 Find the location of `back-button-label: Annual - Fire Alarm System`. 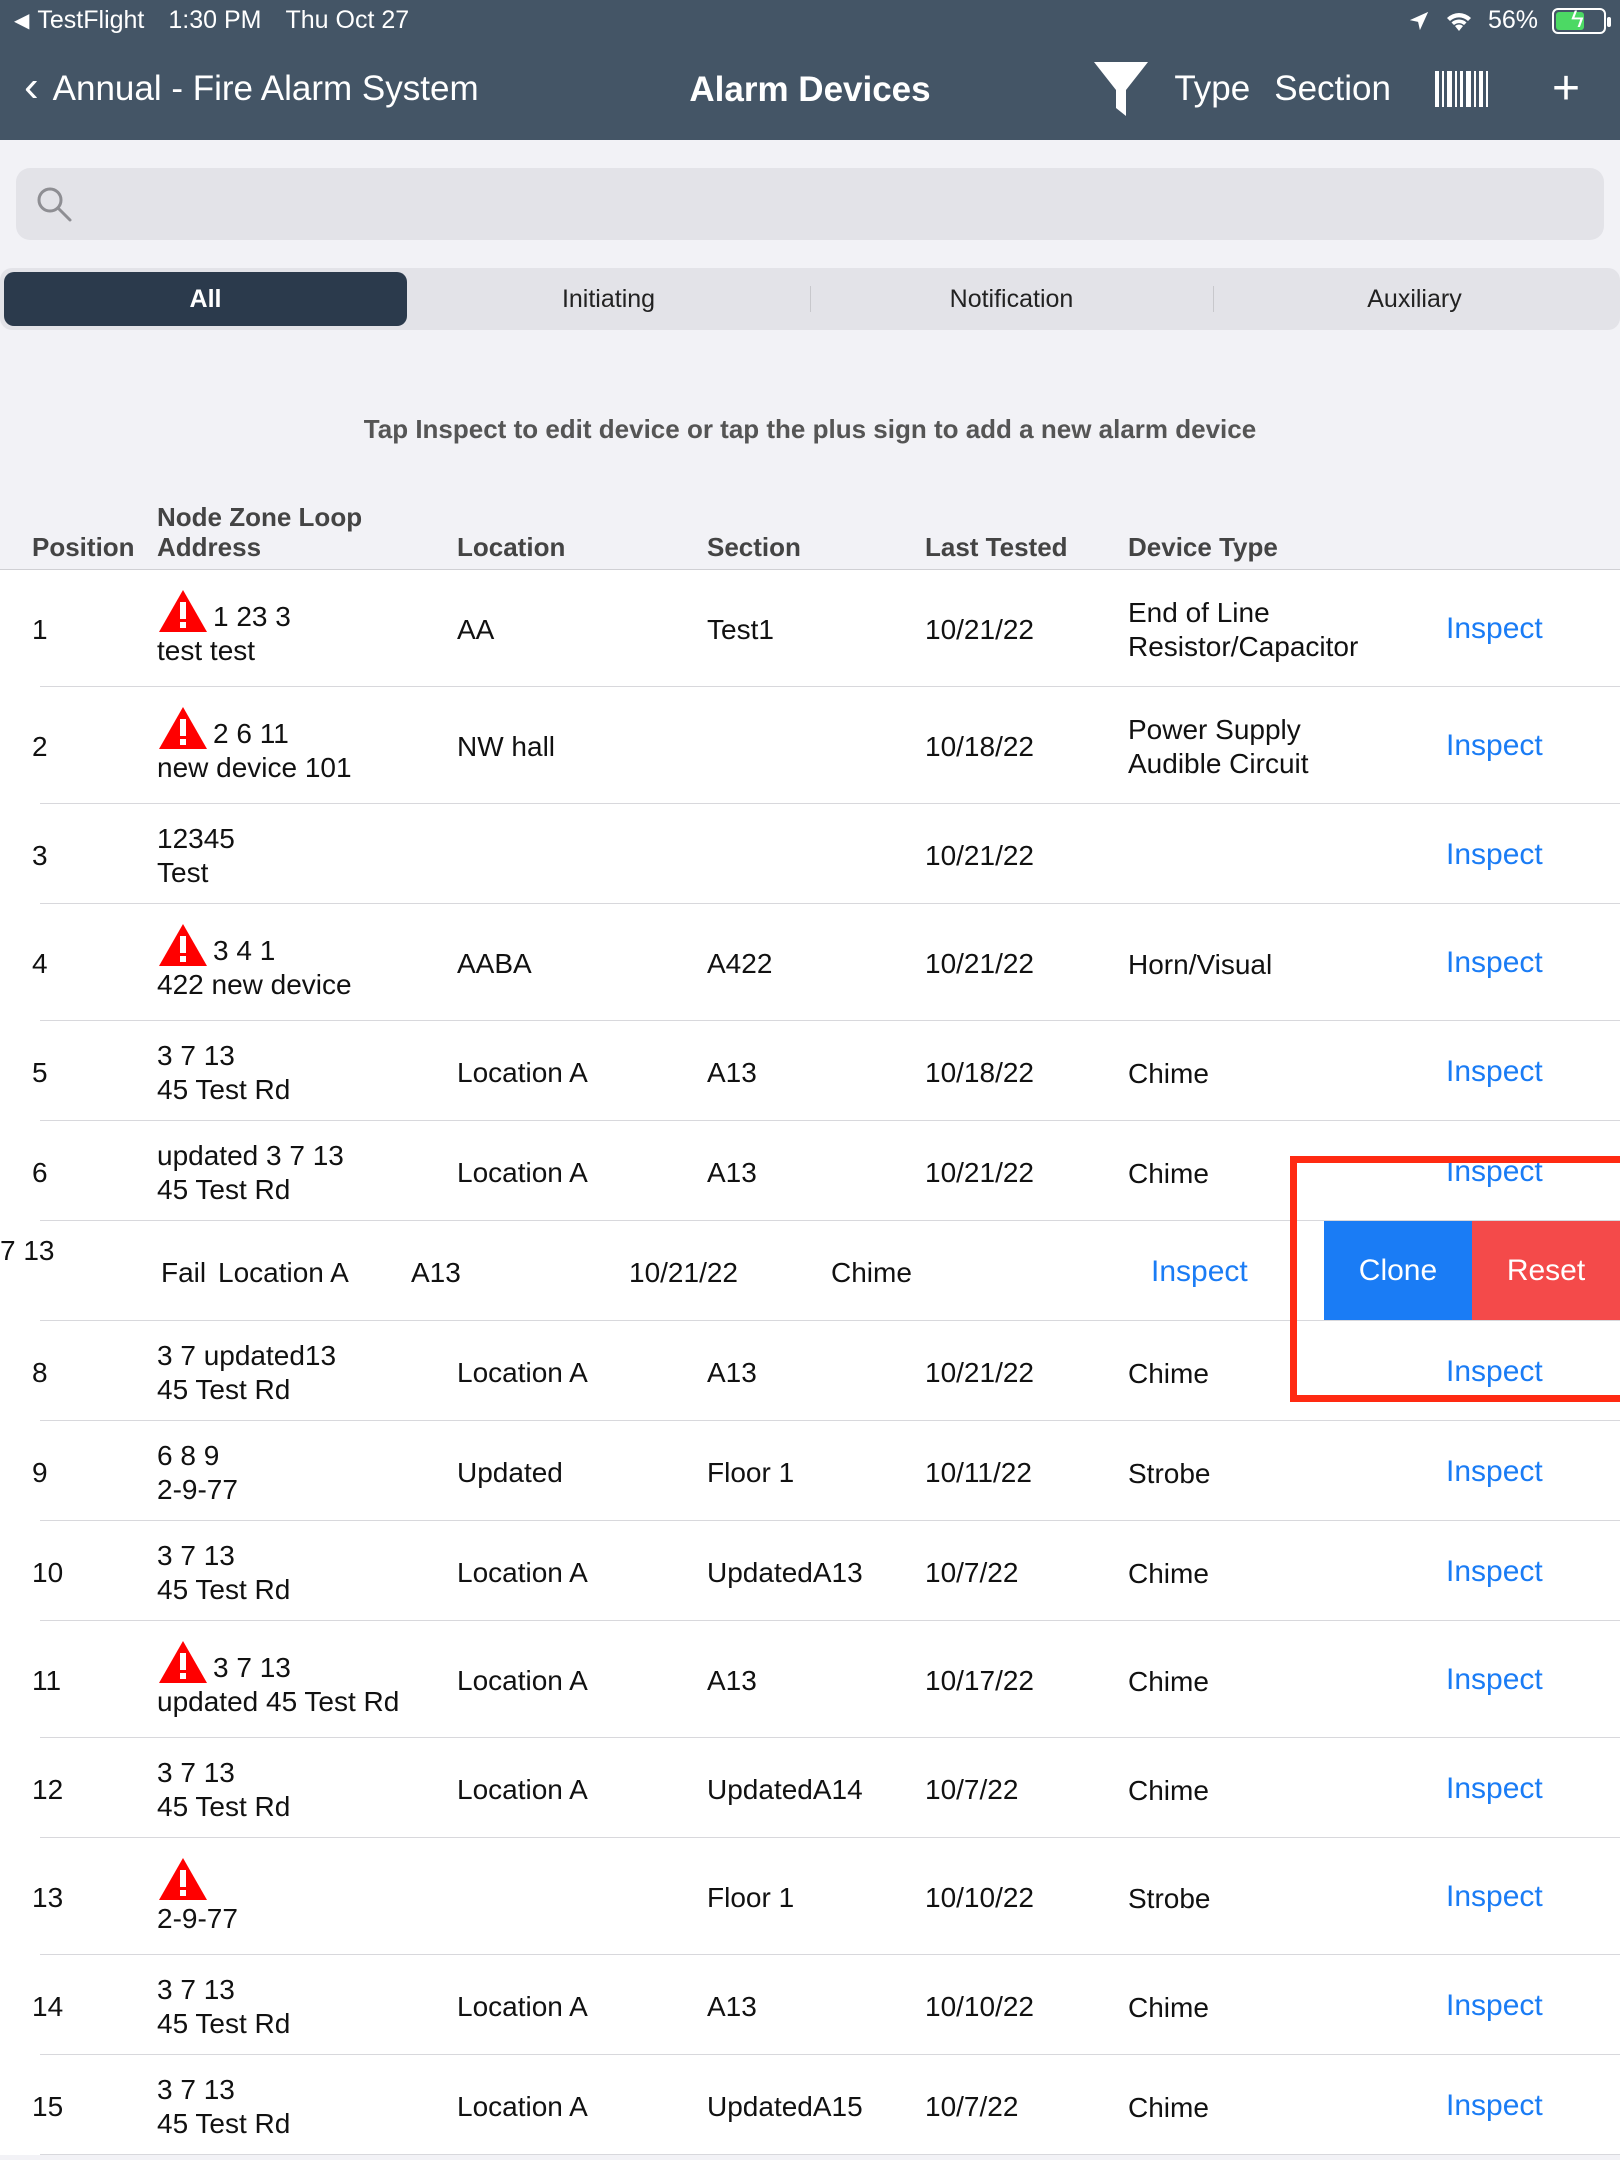

back-button-label: Annual - Fire Alarm System is located at coordinates (265, 88).